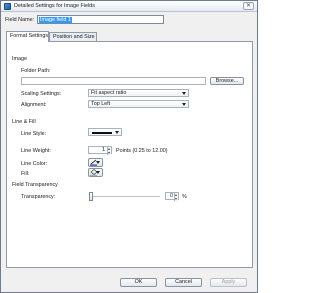 This screenshot has height=293, width=320. I want to click on transparency-label: Transparency:, so click(38, 197).